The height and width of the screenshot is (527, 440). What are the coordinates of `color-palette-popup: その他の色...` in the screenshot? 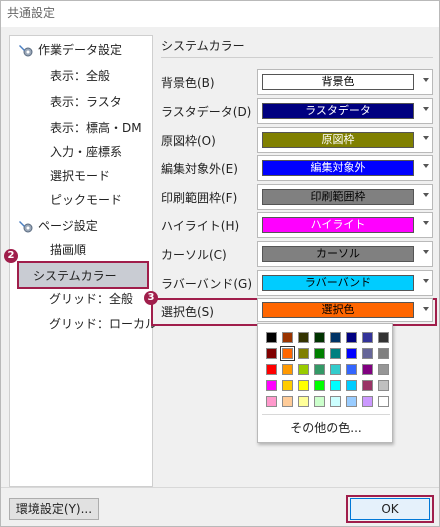 It's located at (325, 383).